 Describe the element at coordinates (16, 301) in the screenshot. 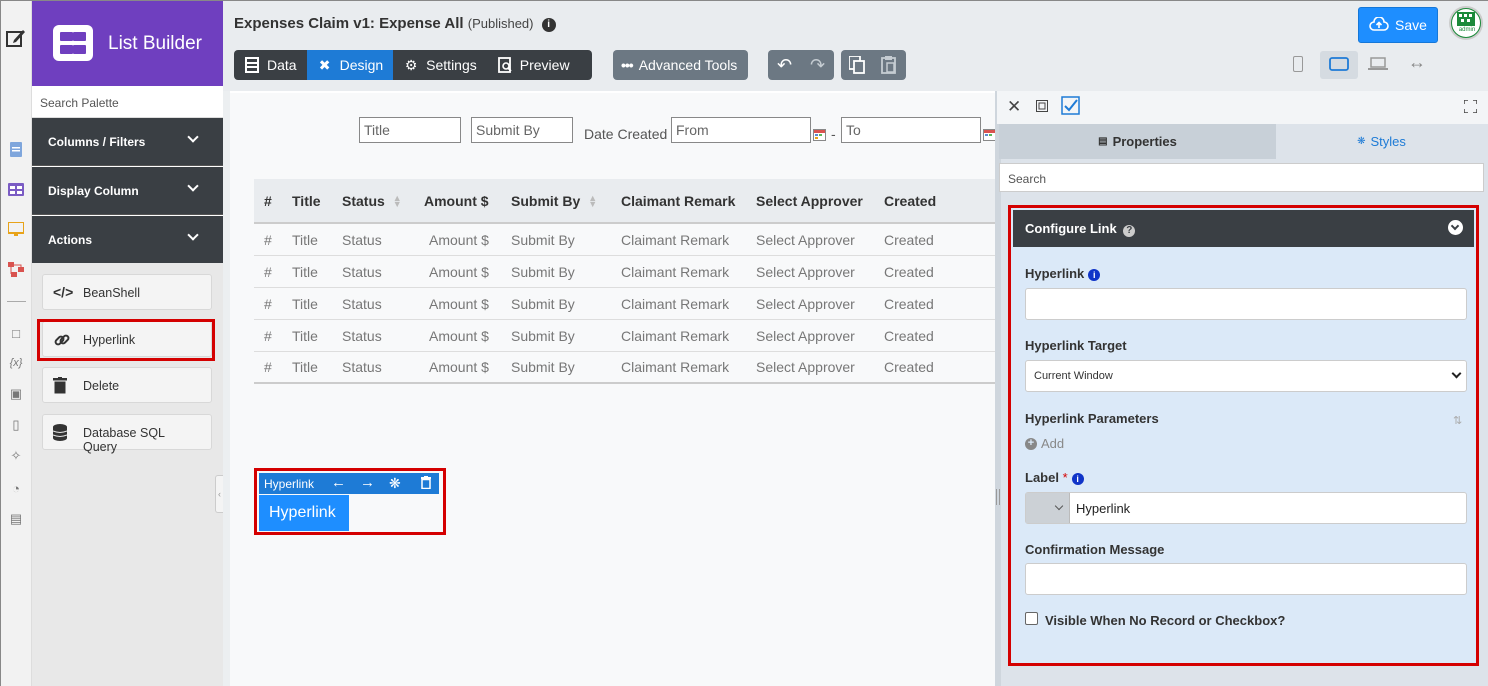

I see `rail-divider` at that location.